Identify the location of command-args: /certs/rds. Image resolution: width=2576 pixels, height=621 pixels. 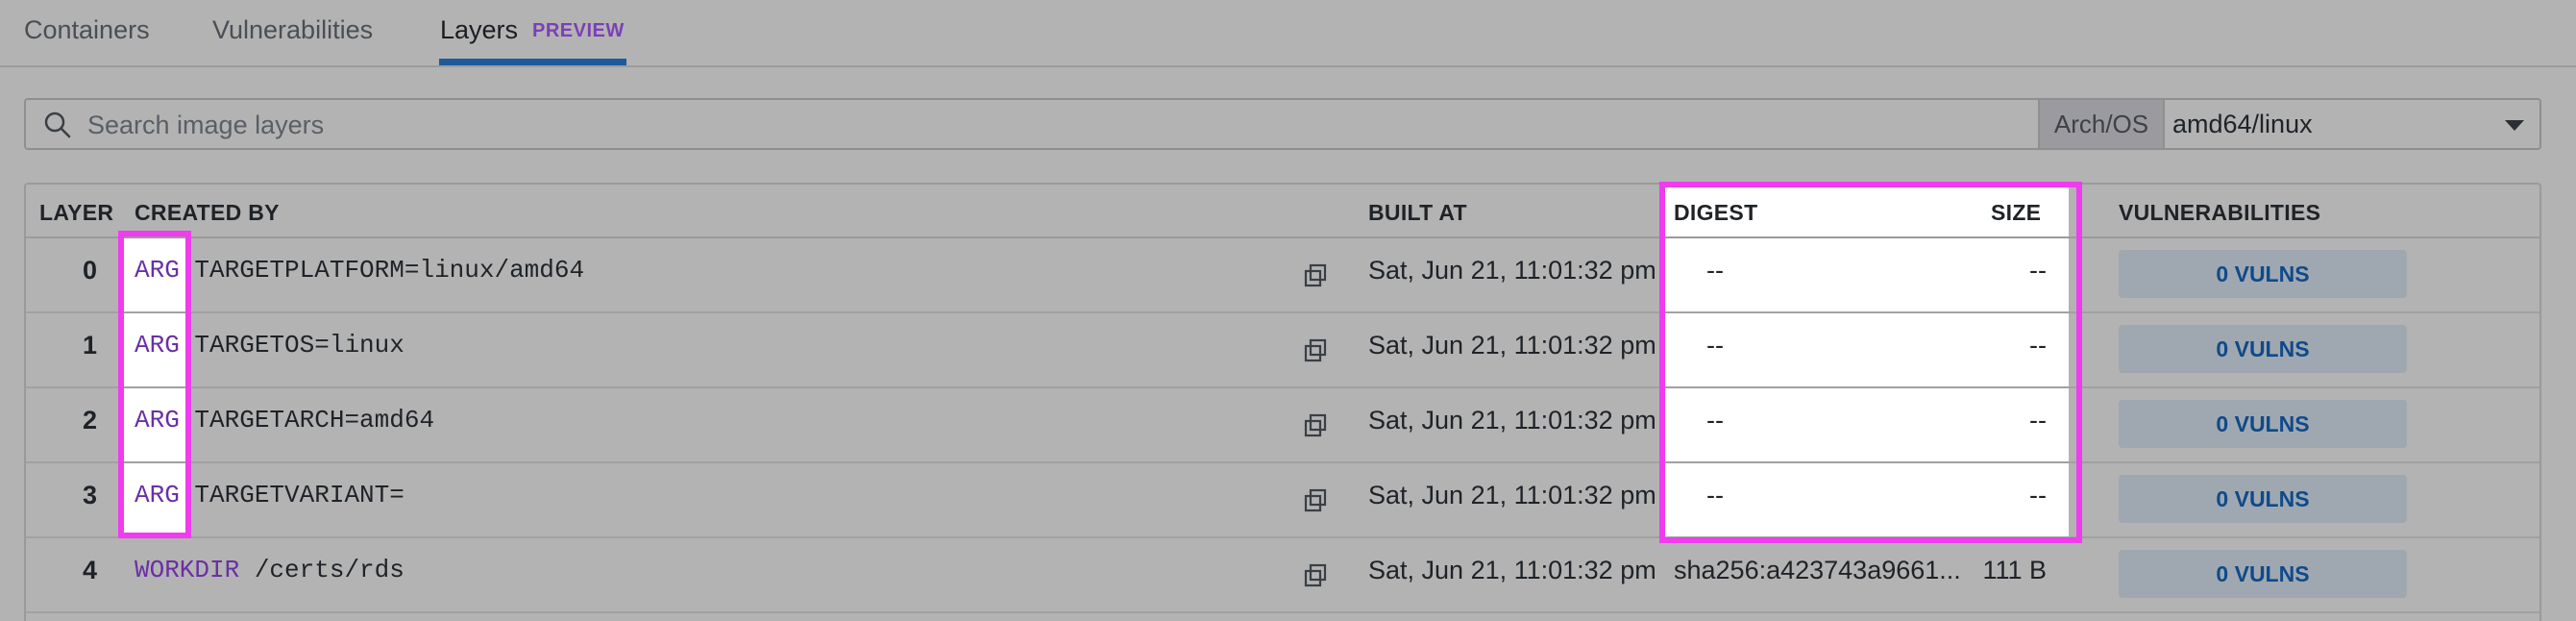
(329, 570).